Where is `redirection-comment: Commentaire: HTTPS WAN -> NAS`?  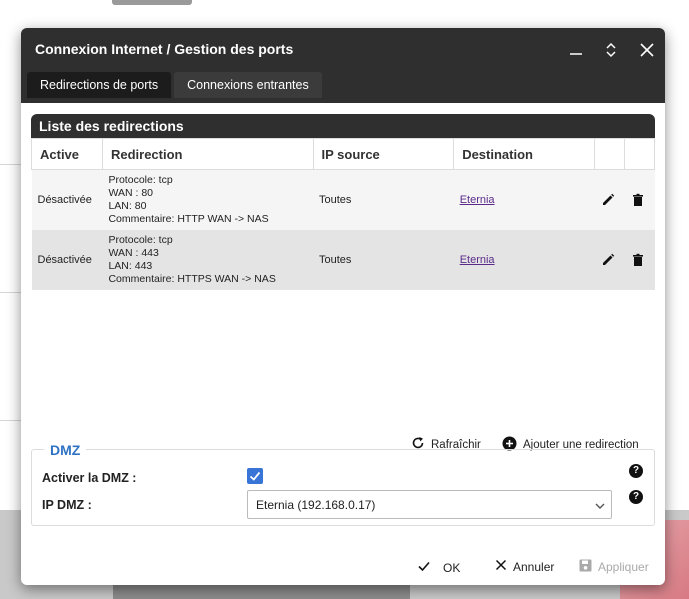 redirection-comment: Commentaire: HTTPS WAN -> NAS is located at coordinates (192, 279).